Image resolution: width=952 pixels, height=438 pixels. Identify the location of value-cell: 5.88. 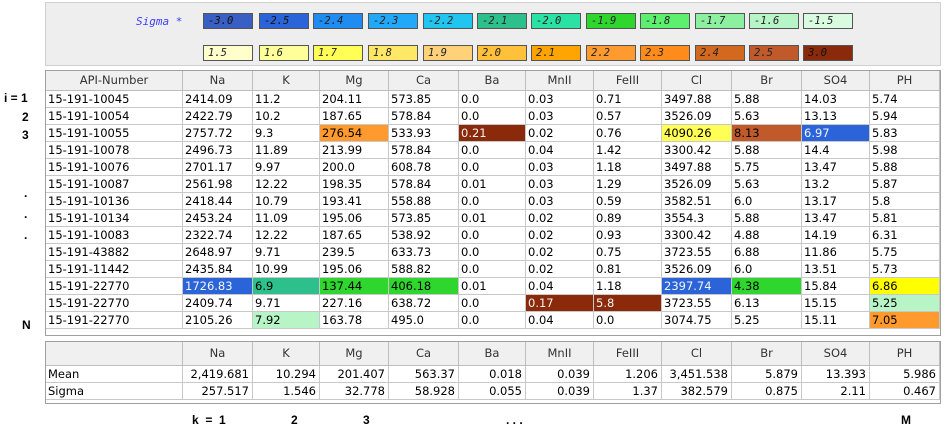
(767, 150).